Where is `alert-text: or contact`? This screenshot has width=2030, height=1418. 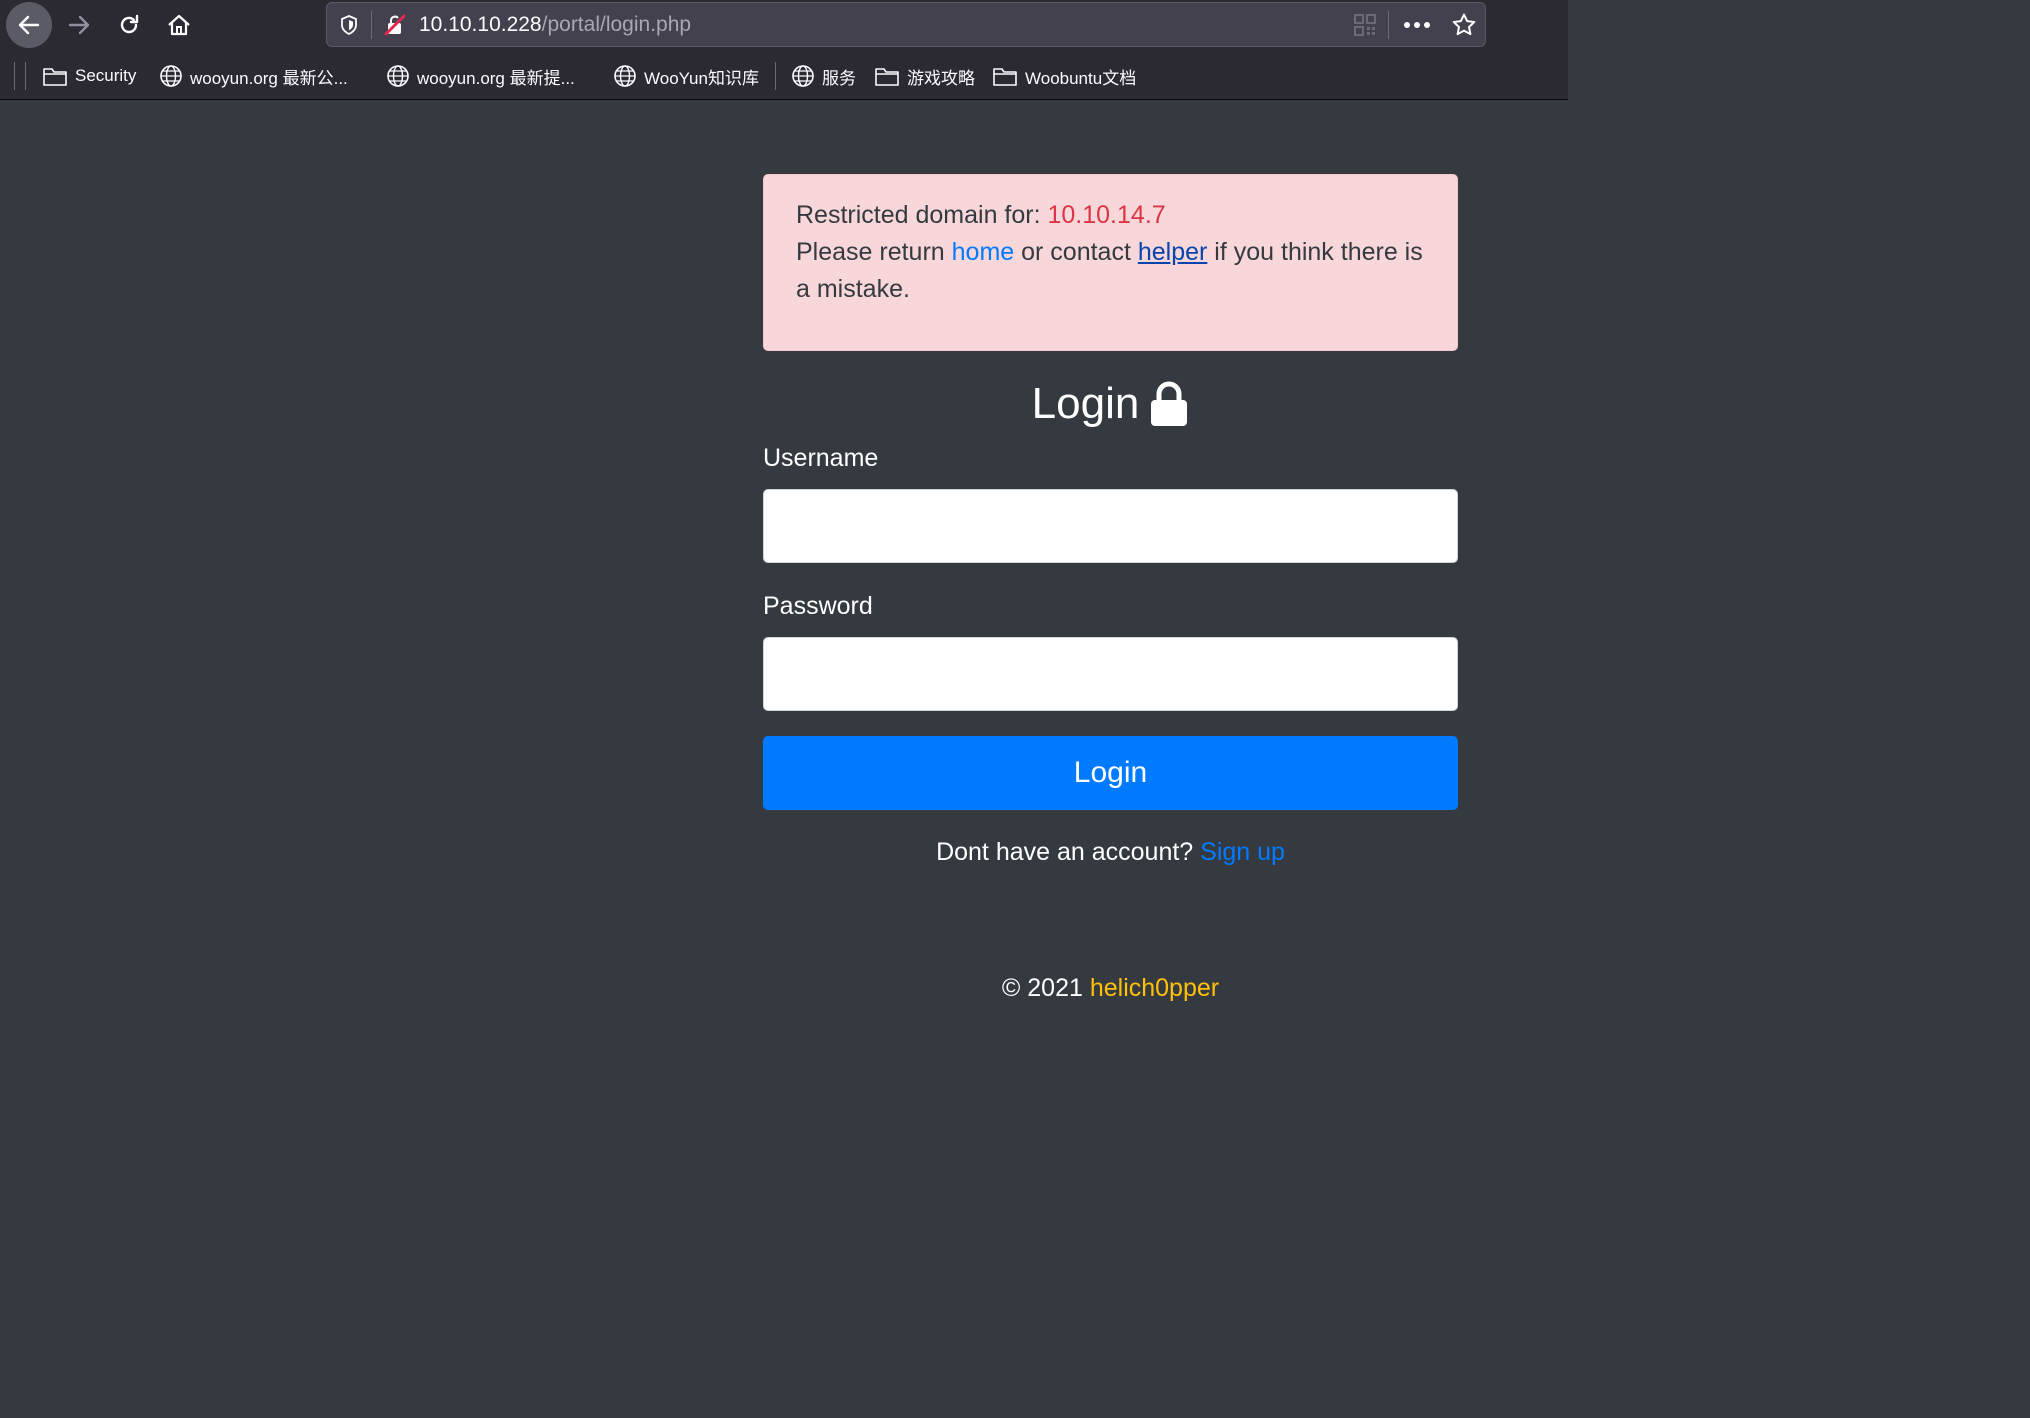
alert-text: or contact is located at coordinates (1076, 252).